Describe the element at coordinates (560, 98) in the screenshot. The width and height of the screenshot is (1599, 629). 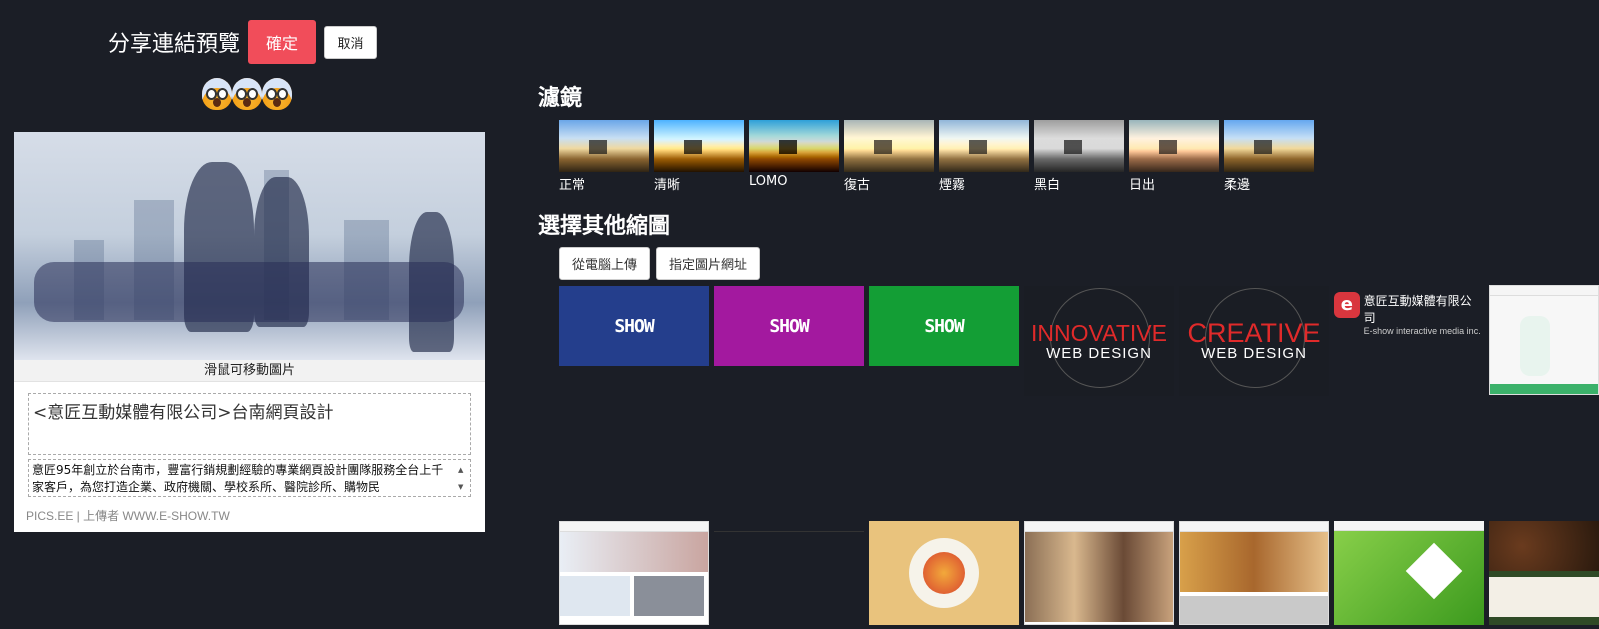
I see `filters-title: 濾鏡` at that location.